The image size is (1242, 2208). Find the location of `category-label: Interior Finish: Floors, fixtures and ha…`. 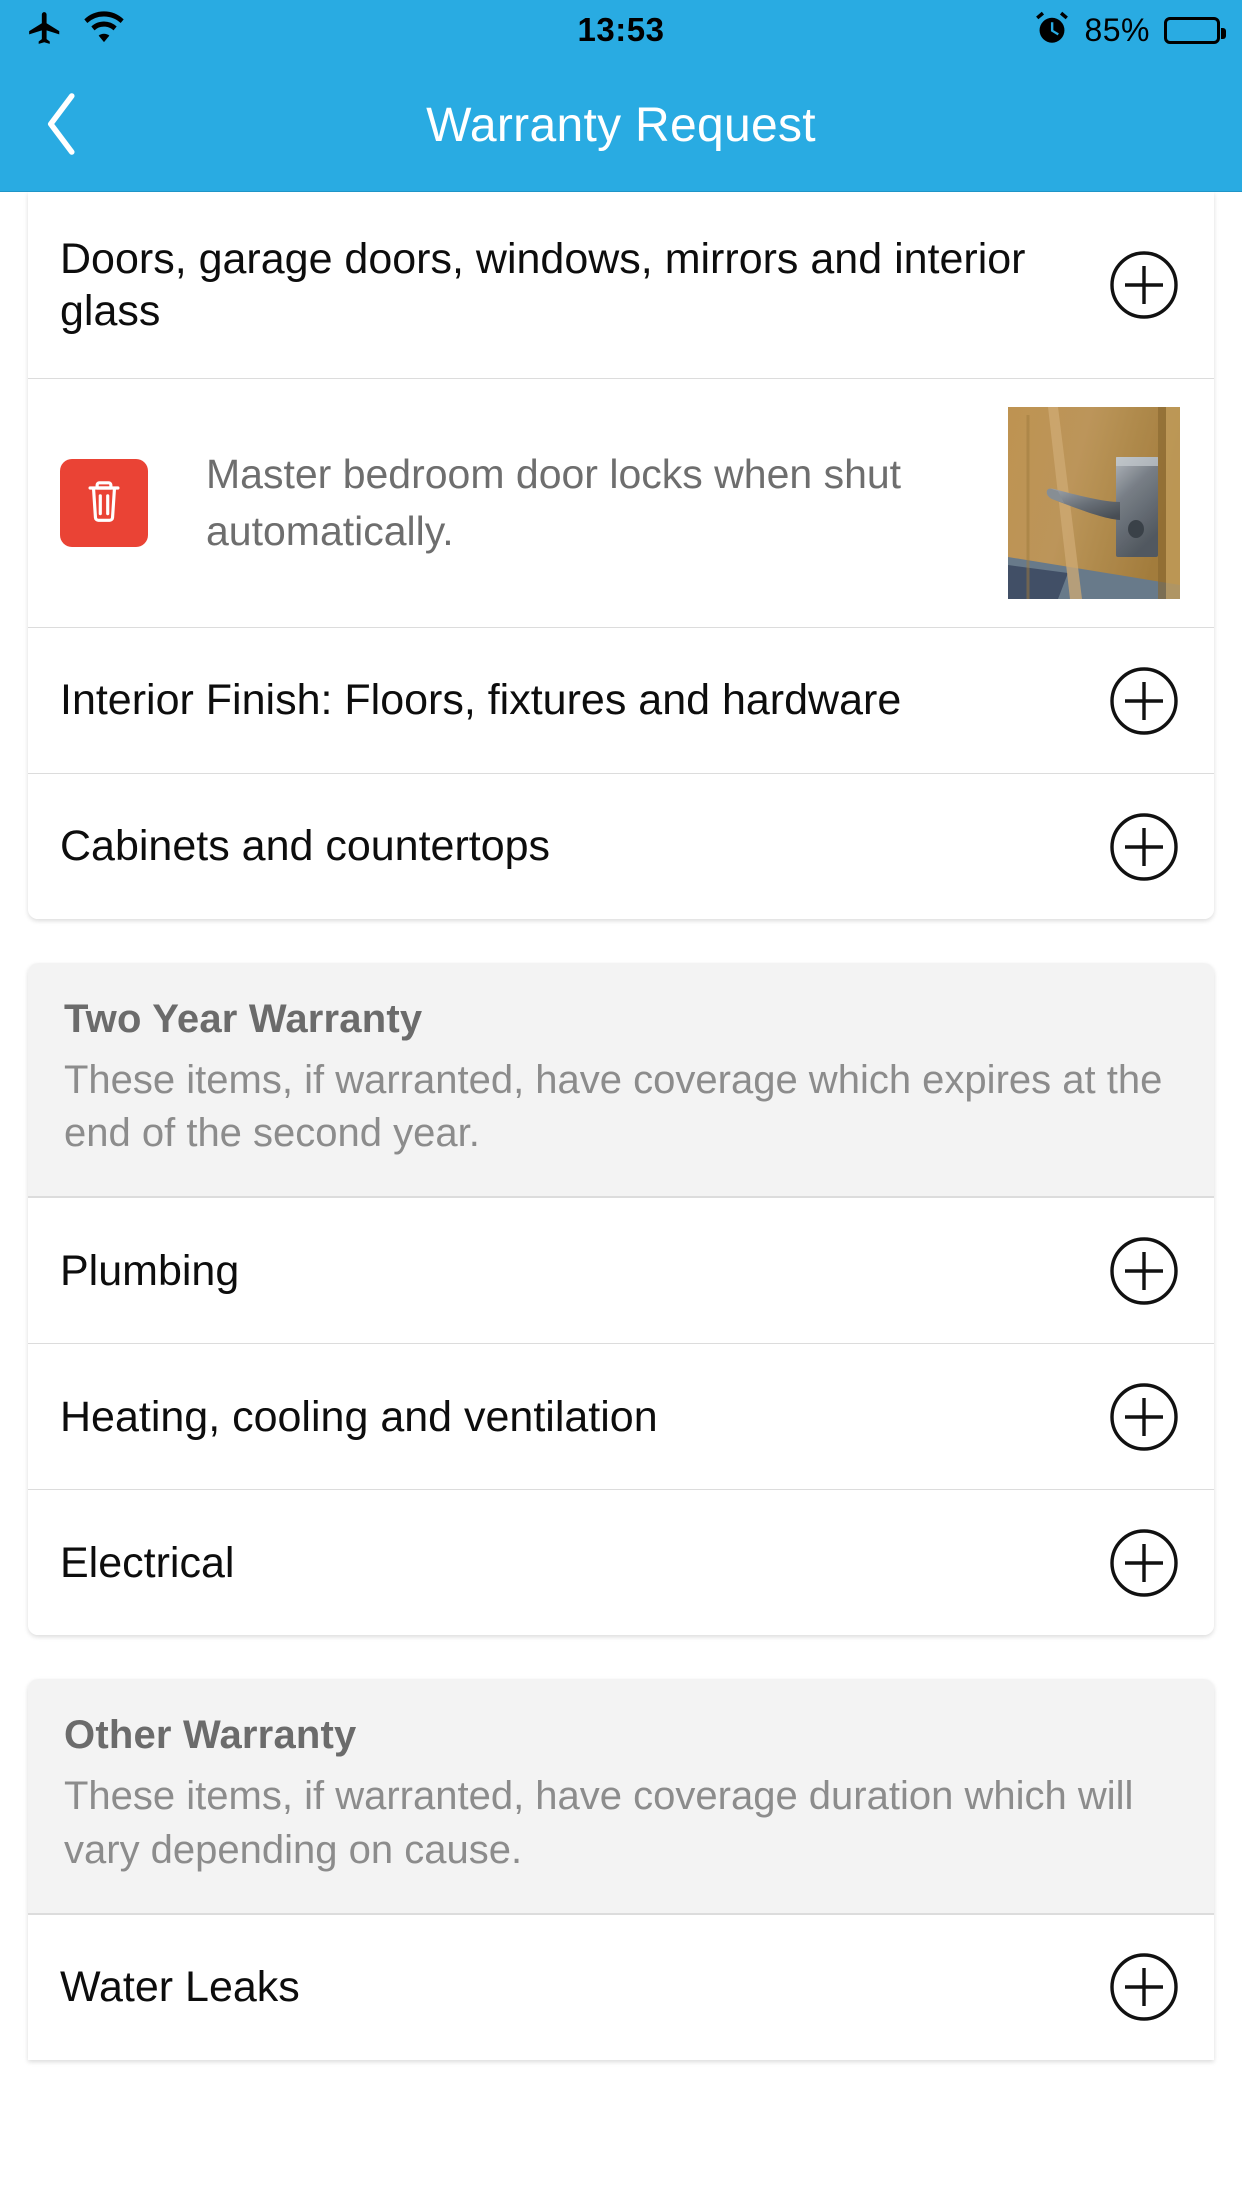

category-label: Interior Finish: Floors, fixtures and ha… is located at coordinates (481, 700).